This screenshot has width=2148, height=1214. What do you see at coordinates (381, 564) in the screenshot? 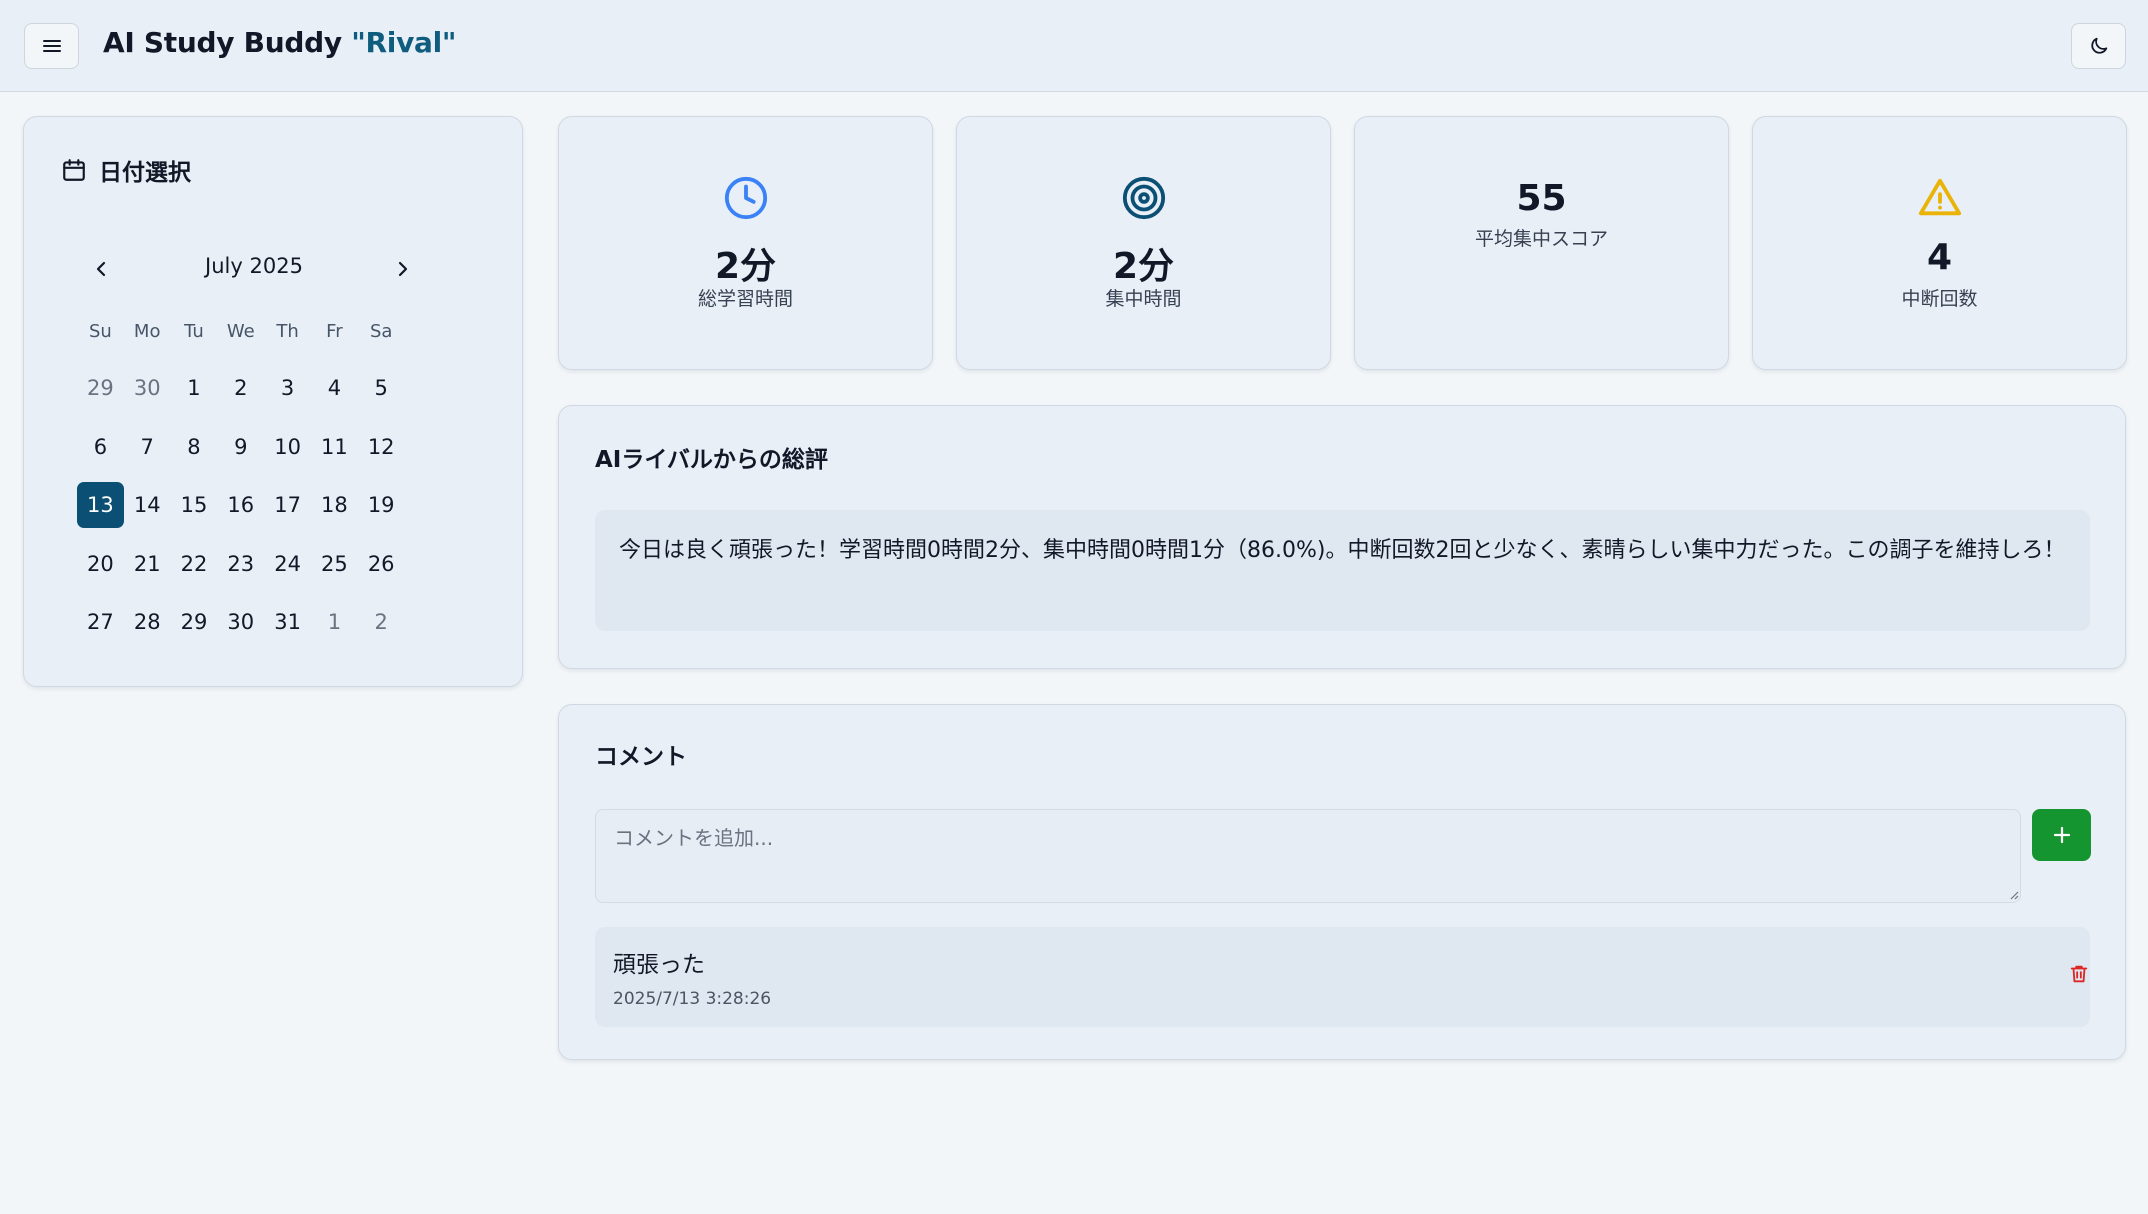
I see `calendar-day: 26` at bounding box center [381, 564].